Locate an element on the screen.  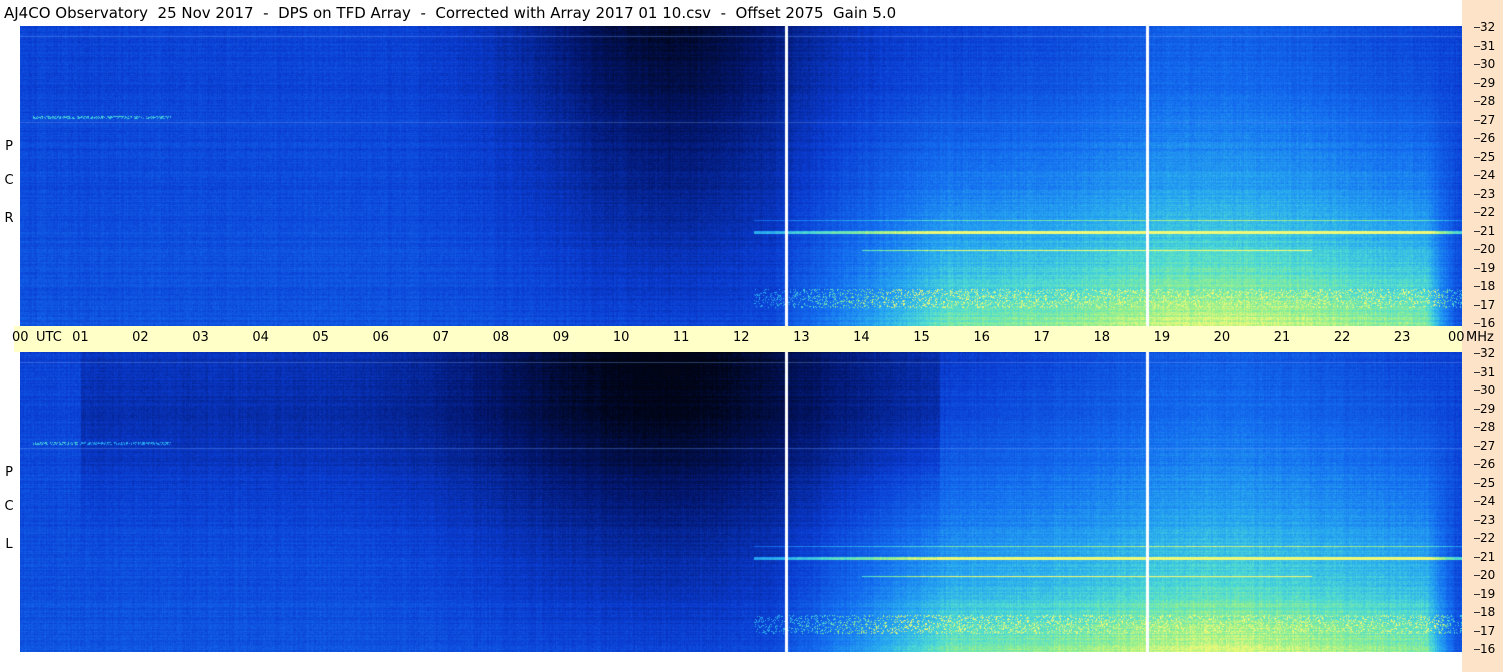
frequency-axis-lcp: 32 31 30 29 28 27 26 25 24 23 22 21 20 19 18 17 16 is located at coordinates (1482, 501).